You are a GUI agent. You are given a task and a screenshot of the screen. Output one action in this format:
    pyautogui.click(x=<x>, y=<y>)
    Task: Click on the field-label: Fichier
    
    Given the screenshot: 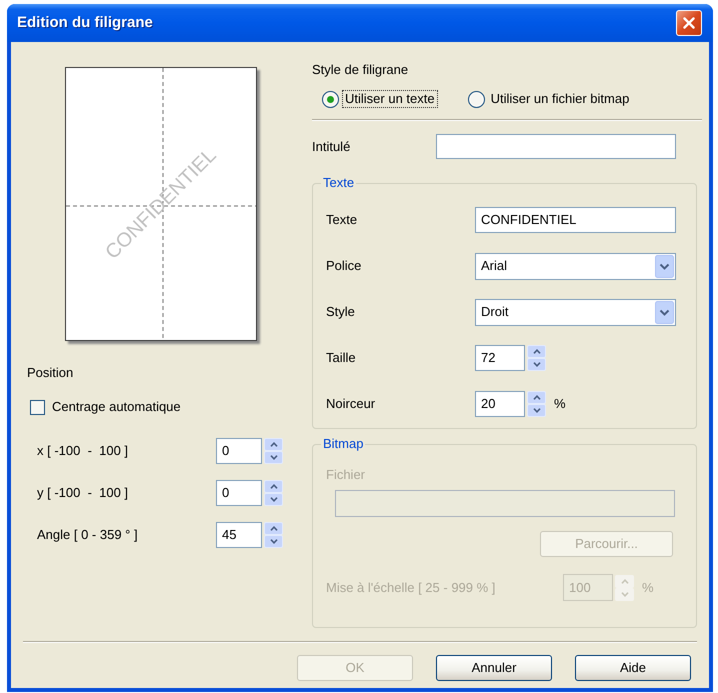 What is the action you would take?
    pyautogui.click(x=346, y=475)
    